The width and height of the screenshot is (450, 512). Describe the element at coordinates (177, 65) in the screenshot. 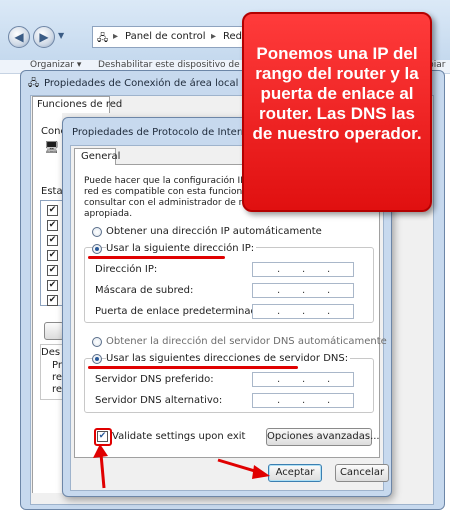

I see `disable-device-command: Deshabilitar este dispositivo de red` at that location.